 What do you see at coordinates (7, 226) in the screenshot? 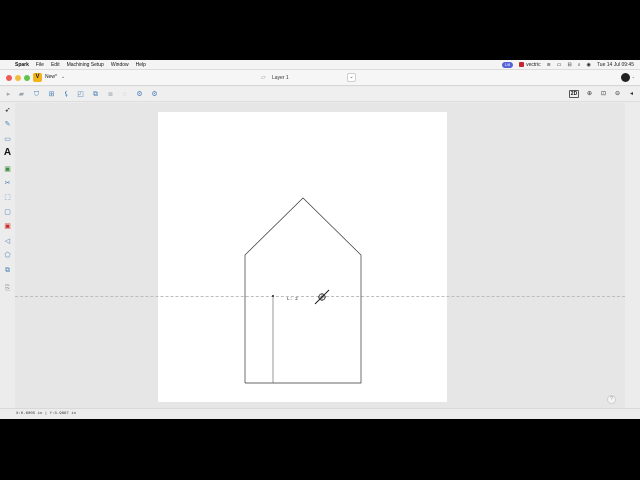
I see `fillet-tool-icon: ▣` at bounding box center [7, 226].